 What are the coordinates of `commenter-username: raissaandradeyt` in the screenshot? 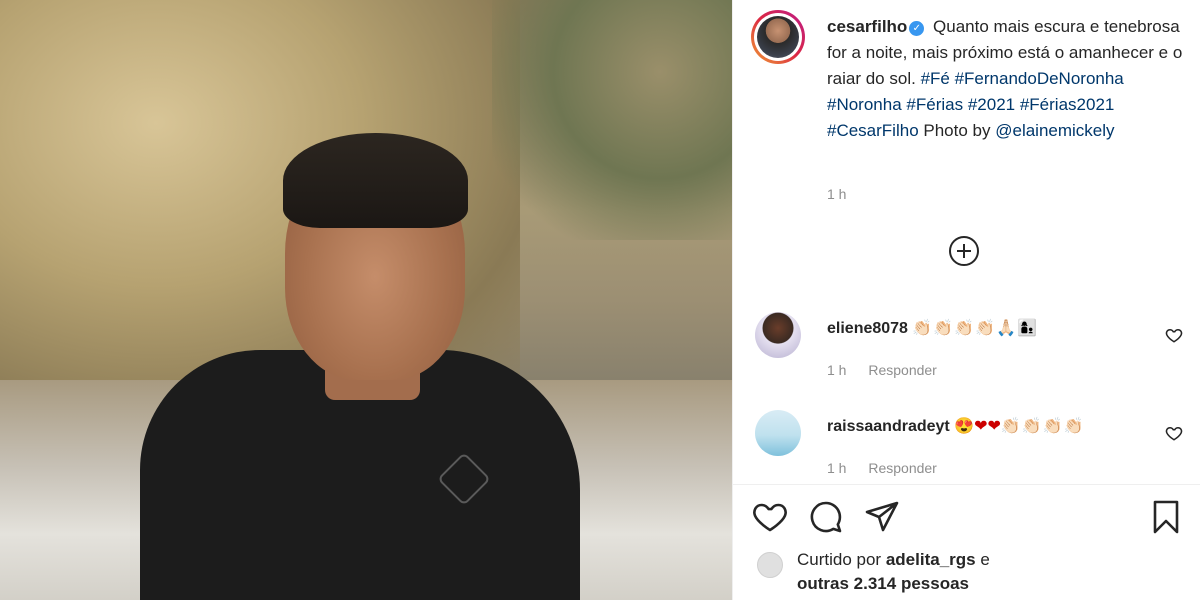 It's located at (888, 426).